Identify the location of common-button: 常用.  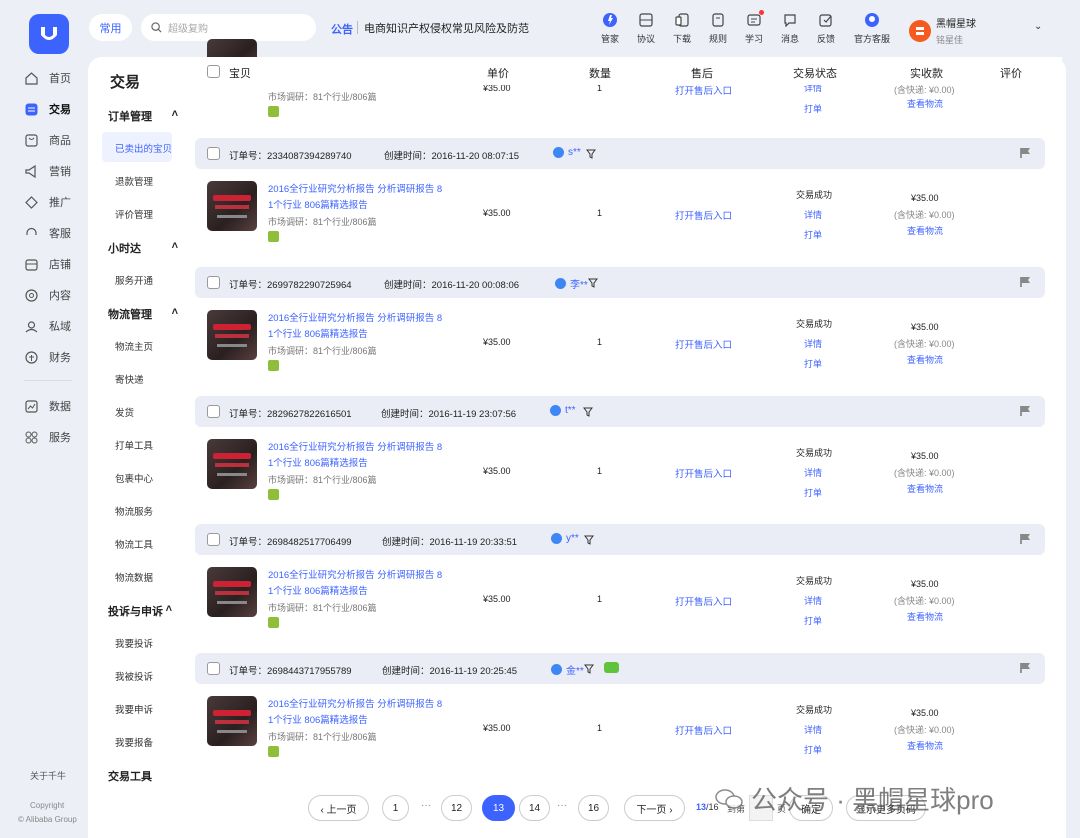
(110, 27).